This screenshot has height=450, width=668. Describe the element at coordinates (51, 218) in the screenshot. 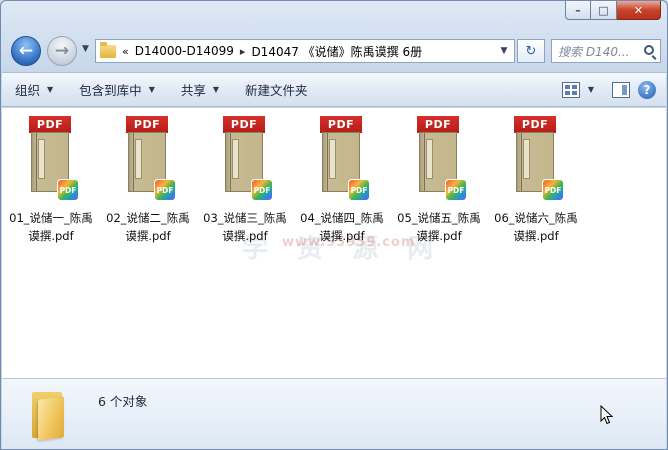

I see `file-name-line: 01_说储一_陈禹` at that location.